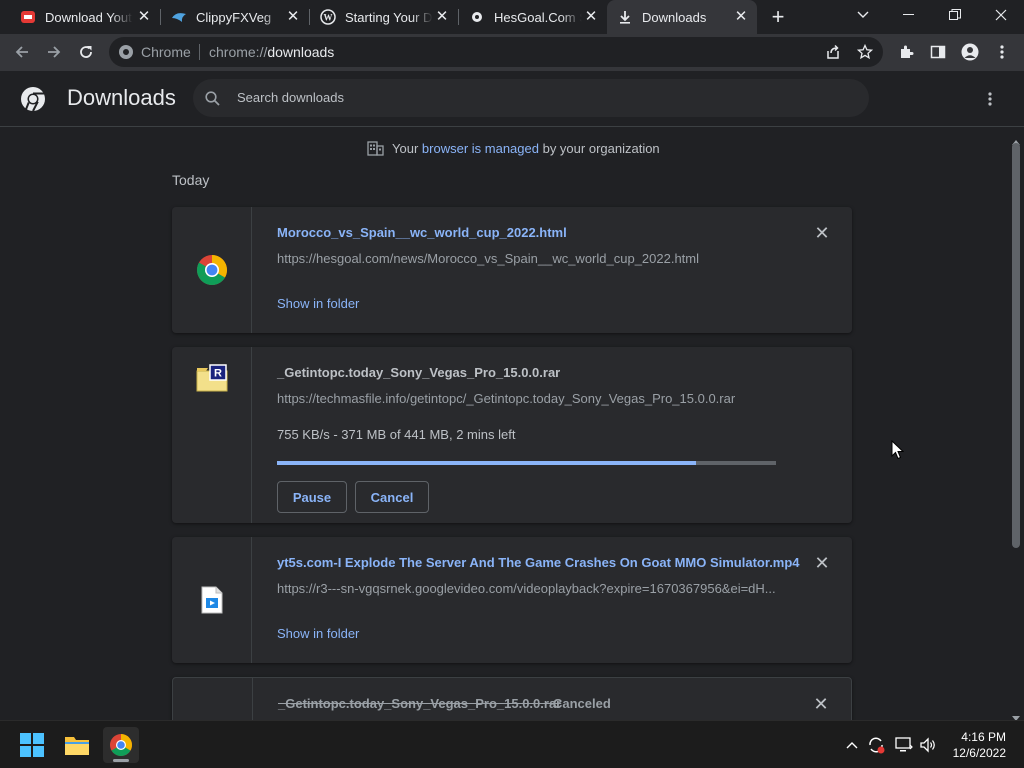  What do you see at coordinates (33, 101) in the screenshot?
I see `chrome-logo-icon` at bounding box center [33, 101].